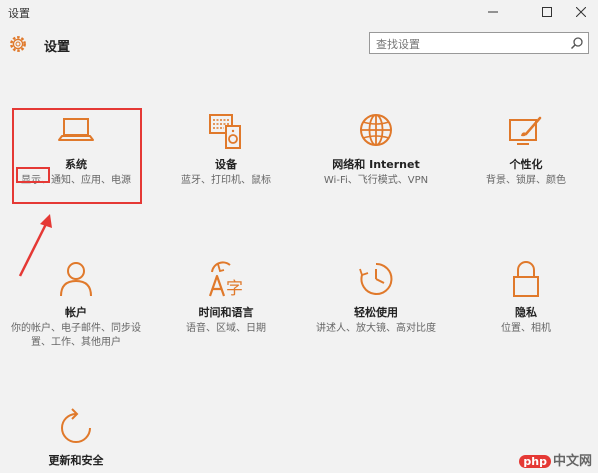 This screenshot has width=598, height=473. I want to click on maximize-icon, so click(547, 12).